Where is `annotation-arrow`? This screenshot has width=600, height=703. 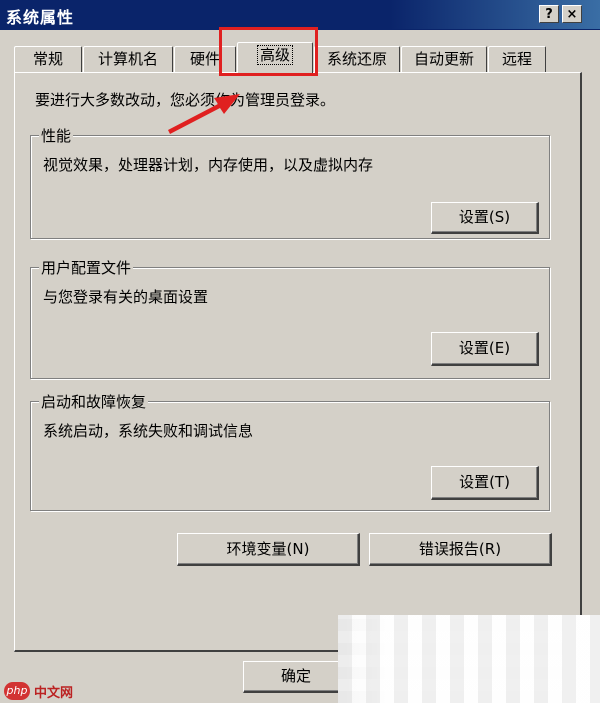
annotation-arrow is located at coordinates (204, 114).